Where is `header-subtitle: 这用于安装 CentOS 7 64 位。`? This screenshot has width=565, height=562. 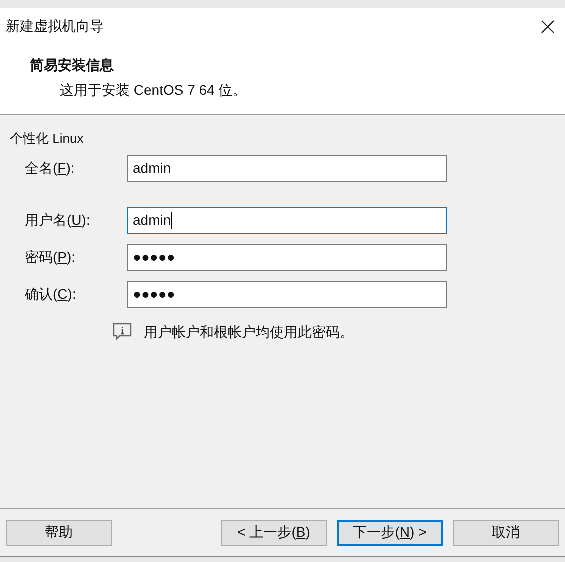
header-subtitle: 这用于安装 CentOS 7 64 位。 is located at coordinates (153, 90).